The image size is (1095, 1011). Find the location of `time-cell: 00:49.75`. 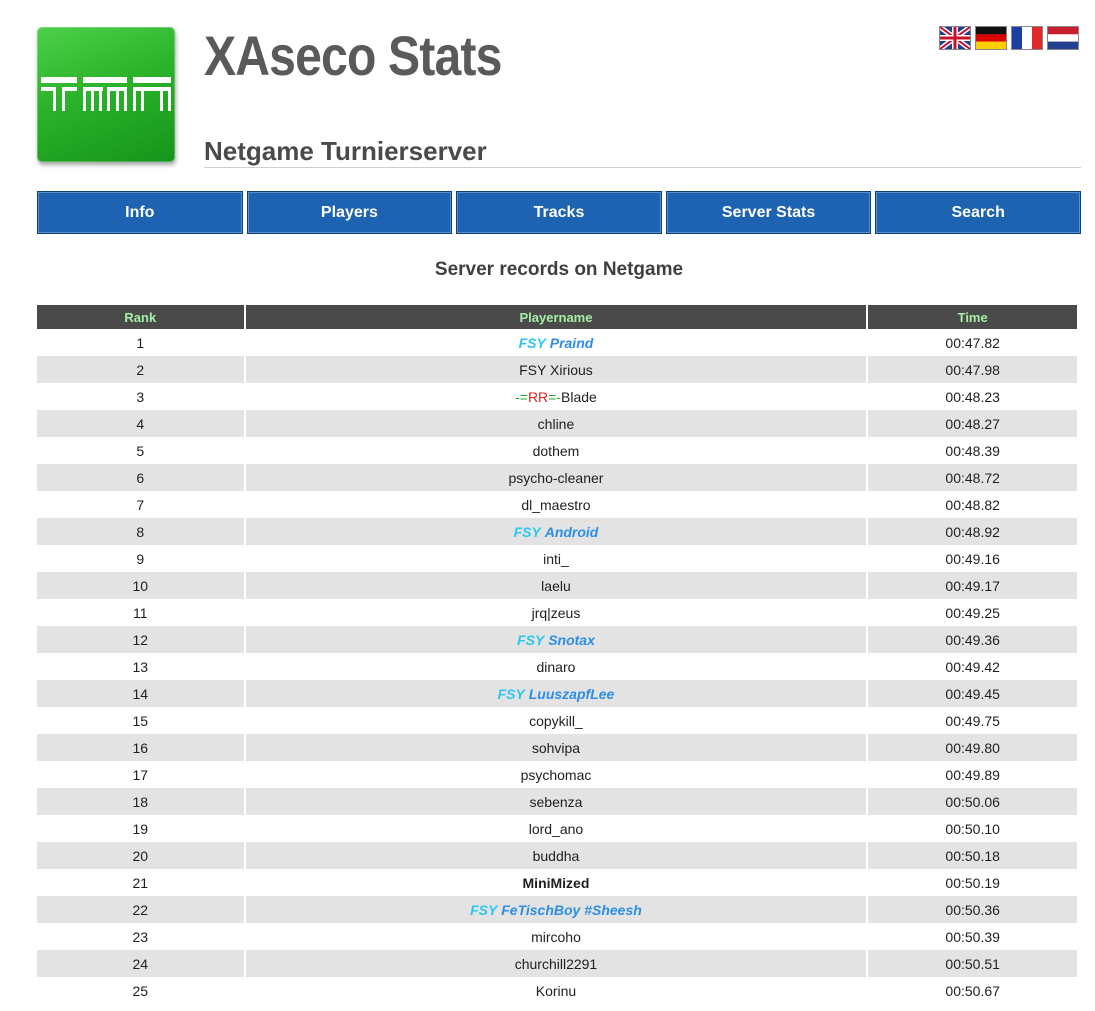

time-cell: 00:49.75 is located at coordinates (972, 720).